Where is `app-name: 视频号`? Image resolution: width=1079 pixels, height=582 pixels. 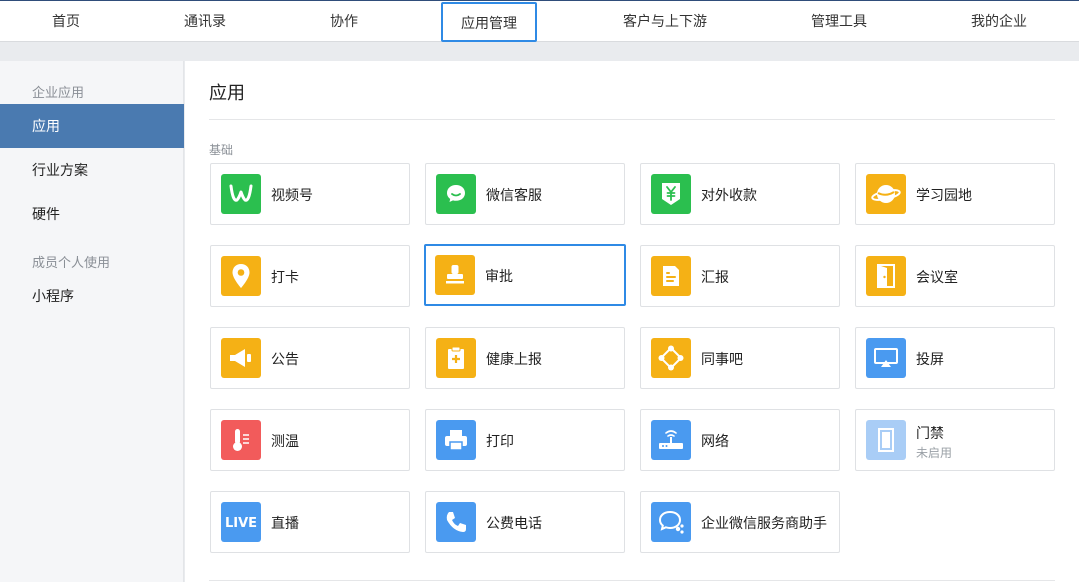
app-name: 视频号 is located at coordinates (292, 195).